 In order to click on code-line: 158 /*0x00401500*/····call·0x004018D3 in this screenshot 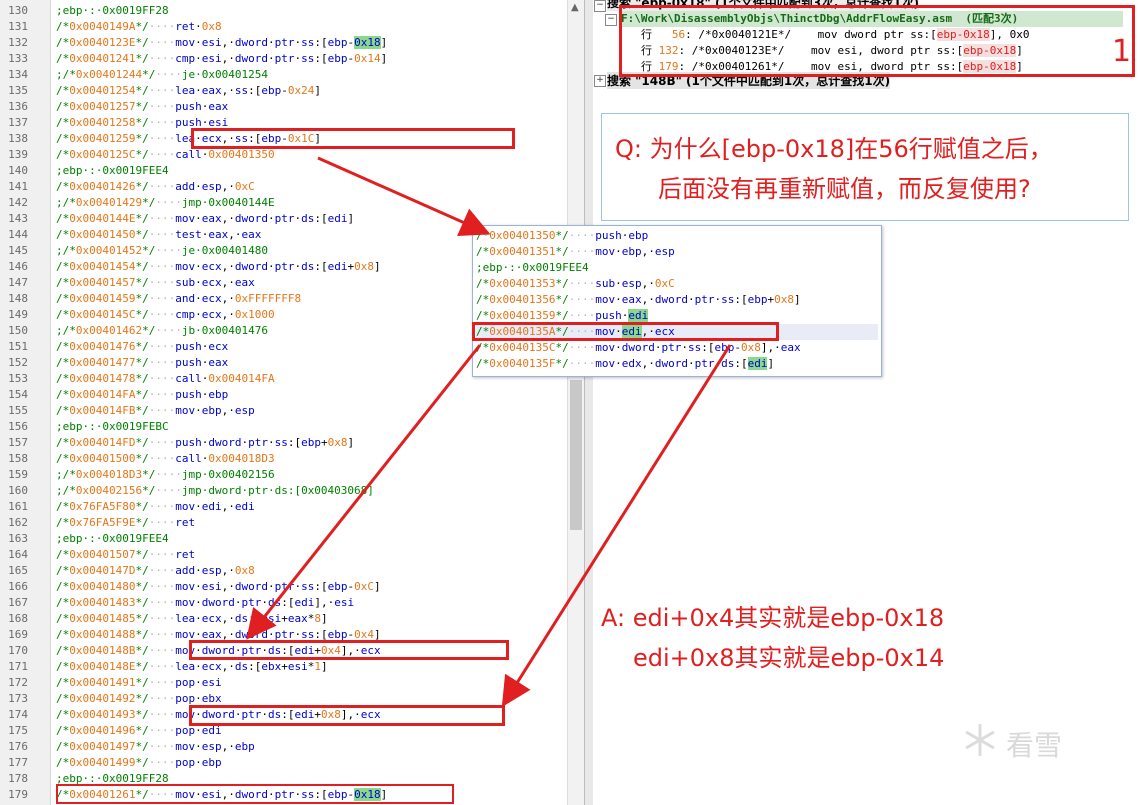, I will do `click(283, 459)`.